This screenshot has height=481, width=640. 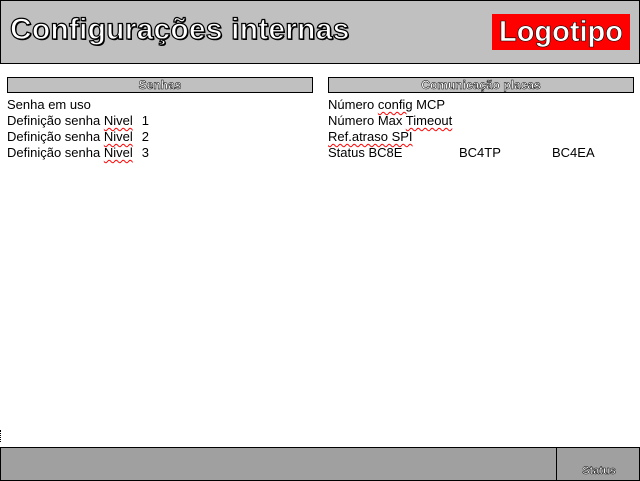 I want to click on ref-atraso-spi: Ref.atraso SPI, so click(x=370, y=137).